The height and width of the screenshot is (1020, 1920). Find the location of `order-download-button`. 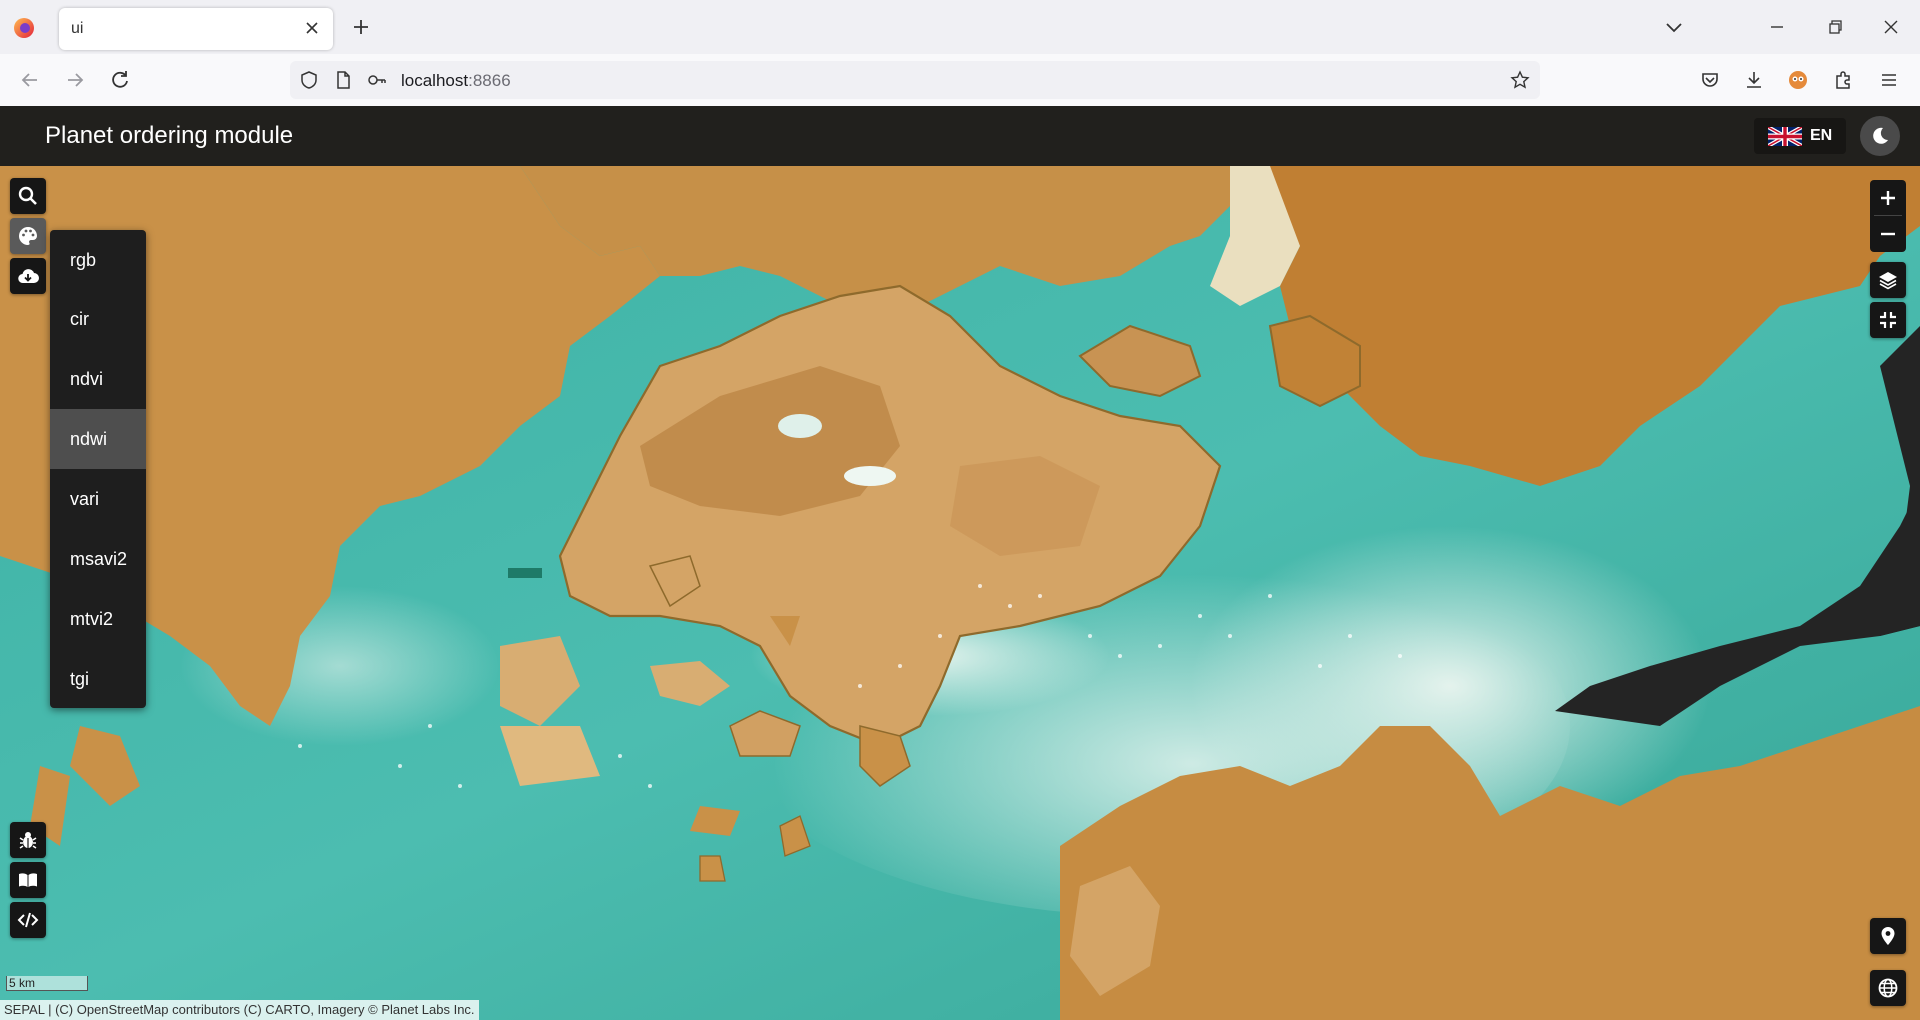

order-download-button is located at coordinates (28, 276).